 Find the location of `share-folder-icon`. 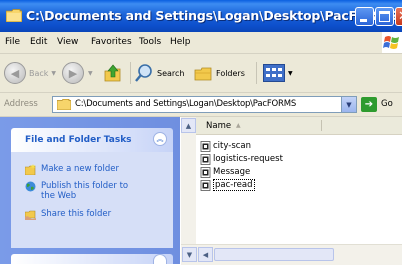

share-folder-icon is located at coordinates (30, 215).